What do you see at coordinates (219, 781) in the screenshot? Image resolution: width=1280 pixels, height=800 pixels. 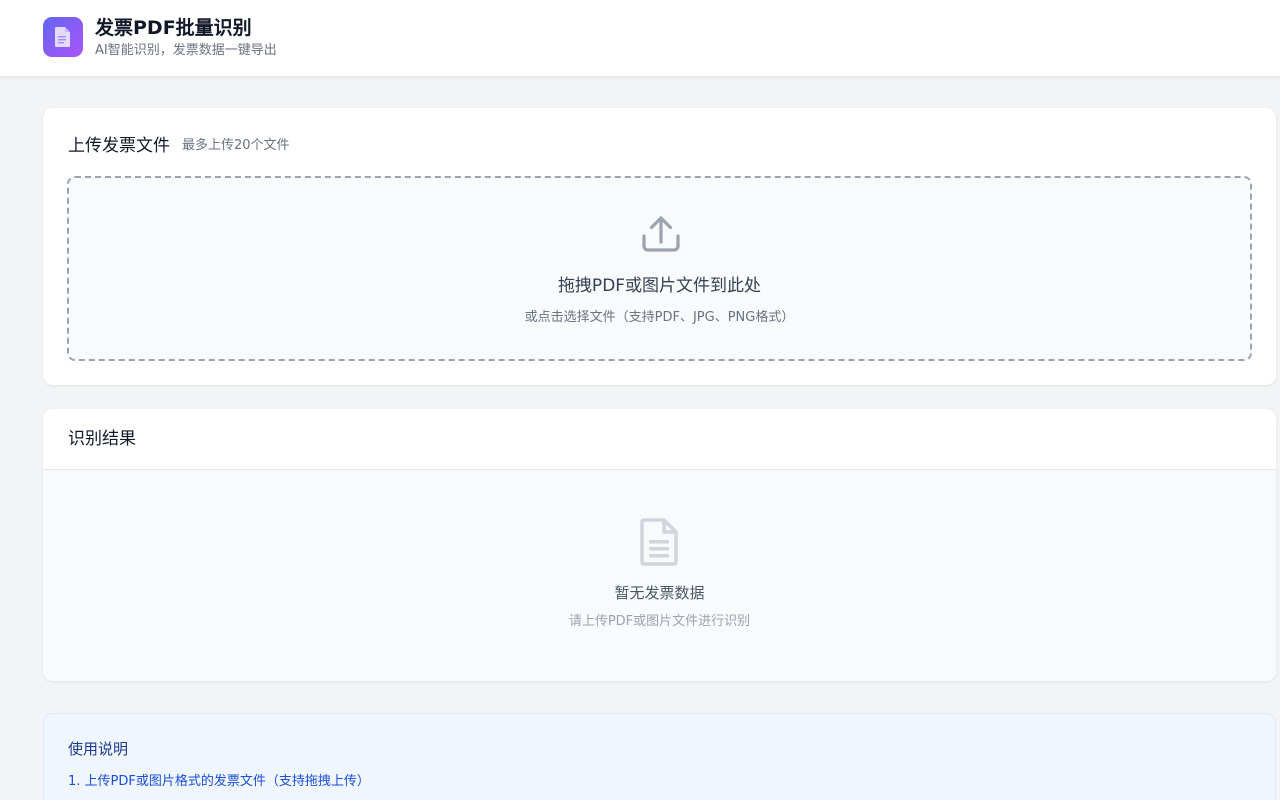 I see `instruction-item: 1. 上传PDF或图片格式的发票文件（支持拖拽上传）` at bounding box center [219, 781].